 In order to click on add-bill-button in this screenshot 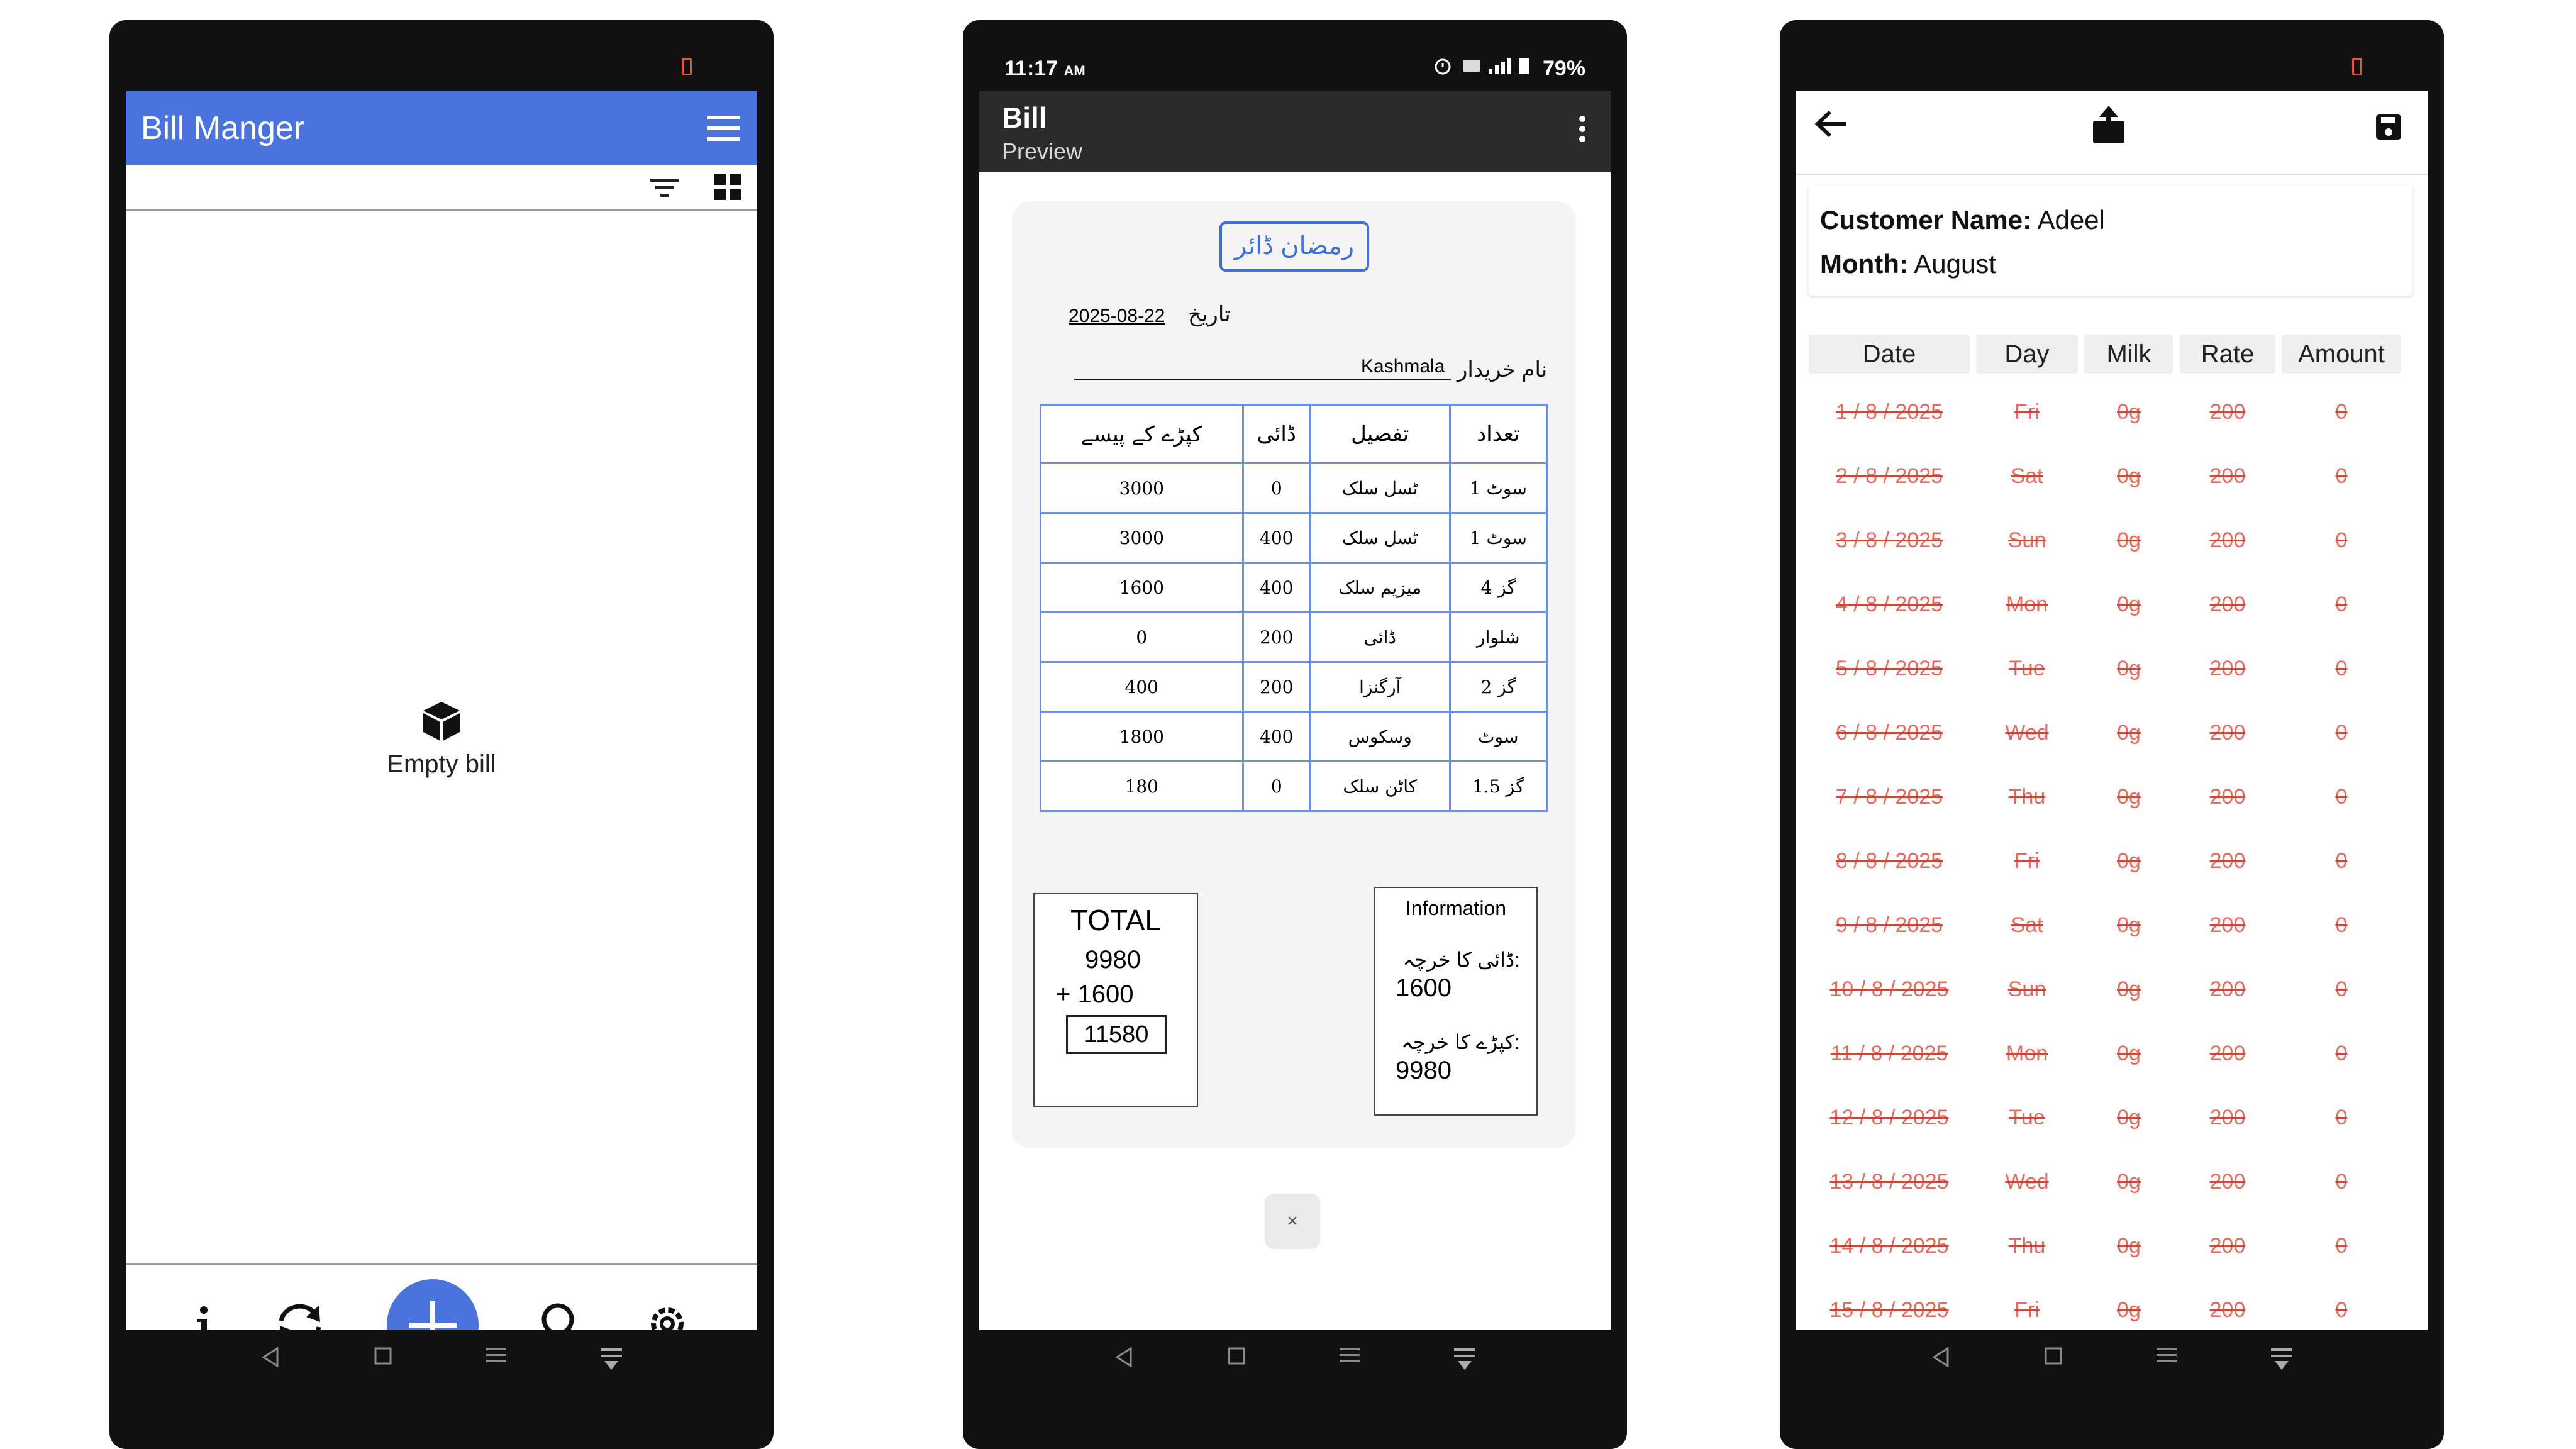, I will do `click(433, 1304)`.